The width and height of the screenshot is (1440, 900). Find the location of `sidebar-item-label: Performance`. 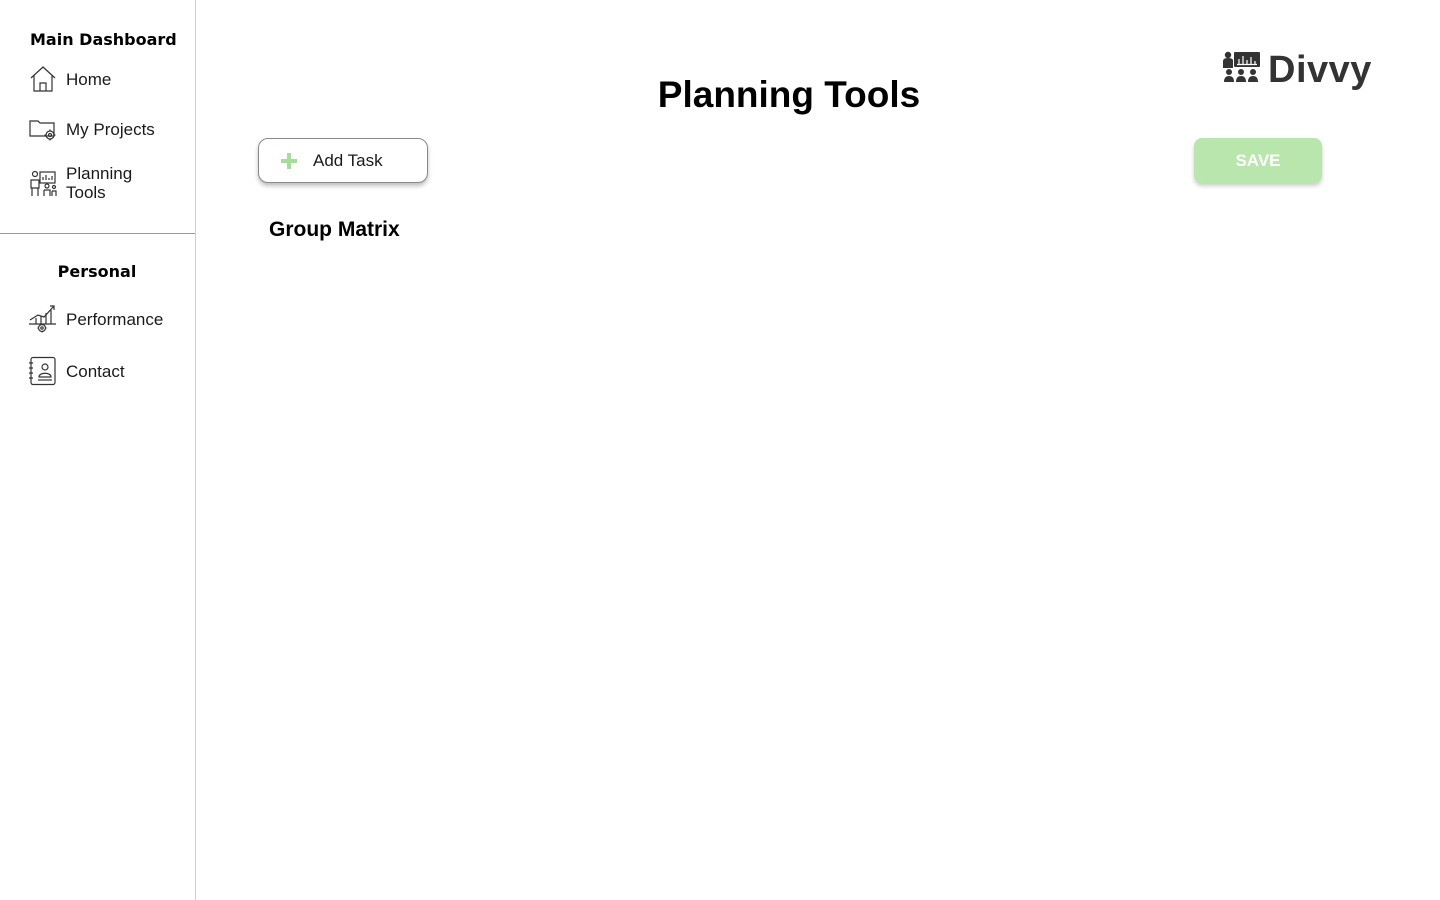

sidebar-item-label: Performance is located at coordinates (115, 319).